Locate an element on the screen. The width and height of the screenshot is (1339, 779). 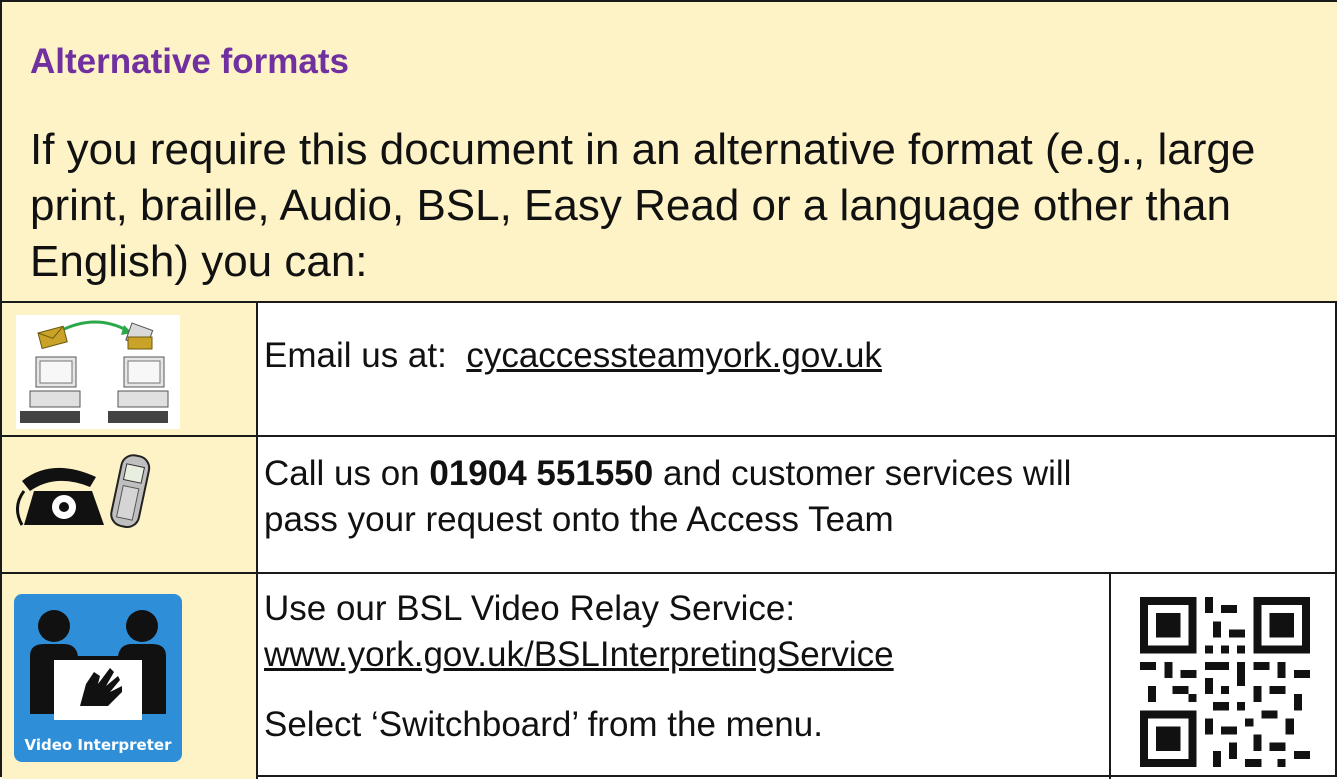
telephone-icon is located at coordinates (83, 491).